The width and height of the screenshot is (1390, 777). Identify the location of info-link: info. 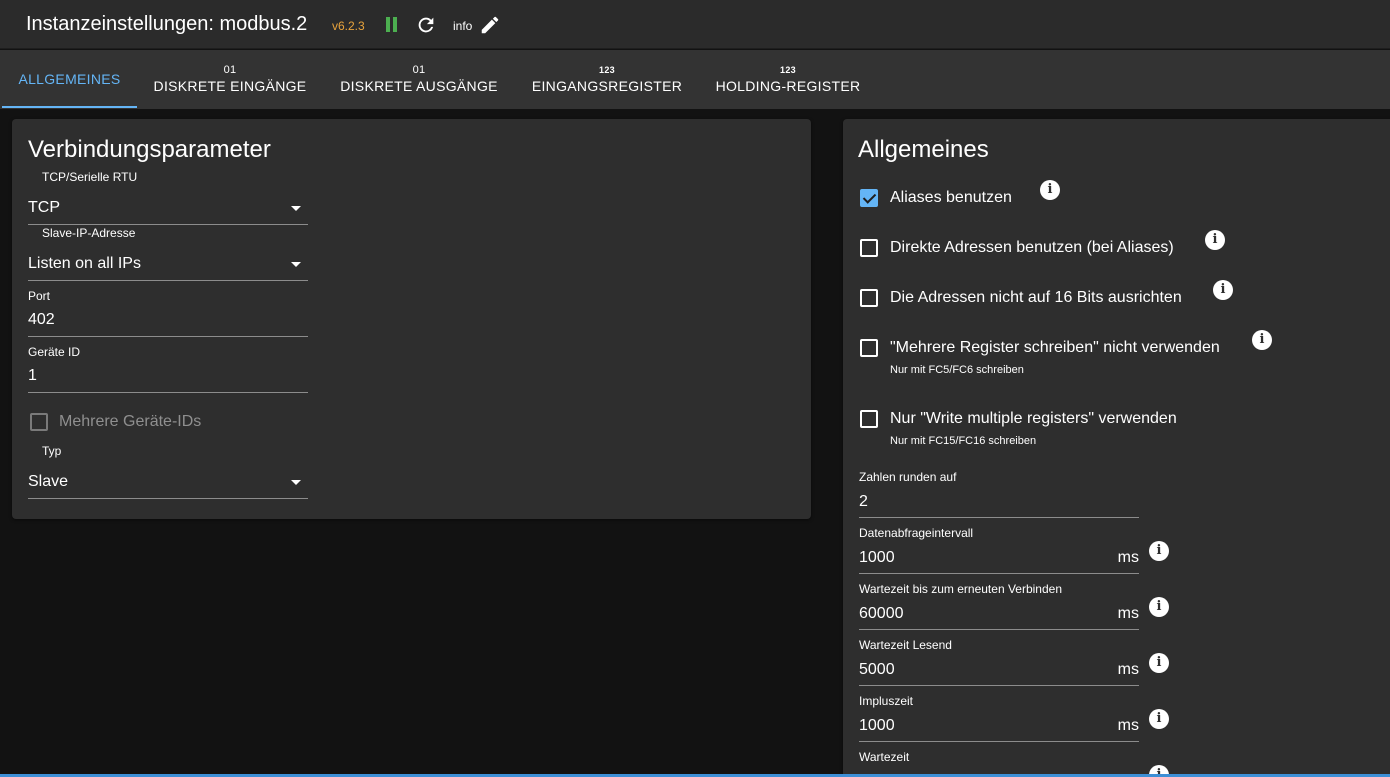
(462, 26).